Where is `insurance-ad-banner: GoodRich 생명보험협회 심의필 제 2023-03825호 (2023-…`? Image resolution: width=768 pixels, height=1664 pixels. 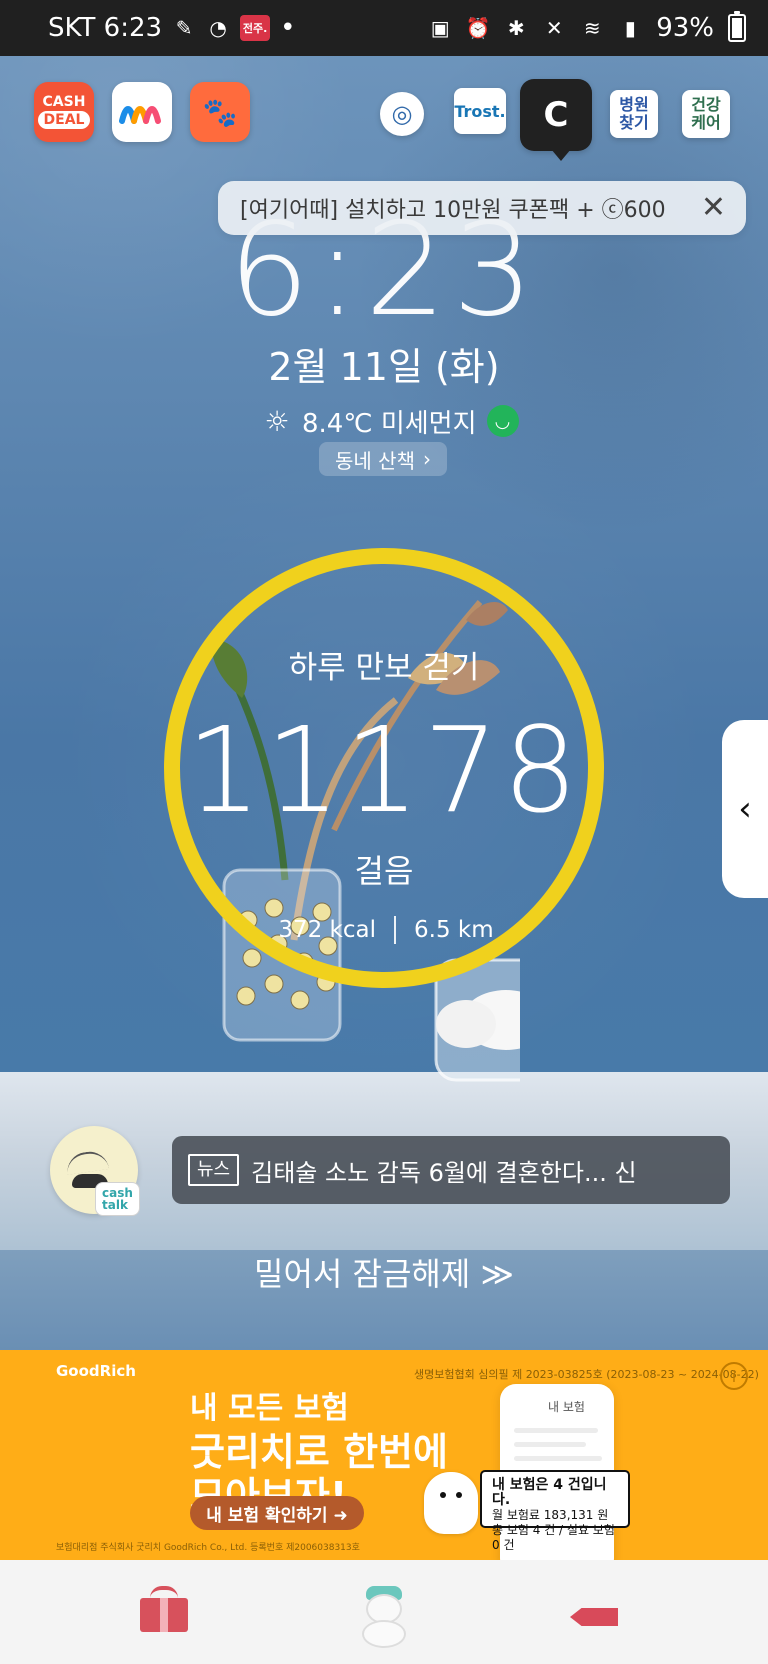 insurance-ad-banner: GoodRich 생명보험협회 심의필 제 2023-03825호 (2023-… is located at coordinates (384, 1455).